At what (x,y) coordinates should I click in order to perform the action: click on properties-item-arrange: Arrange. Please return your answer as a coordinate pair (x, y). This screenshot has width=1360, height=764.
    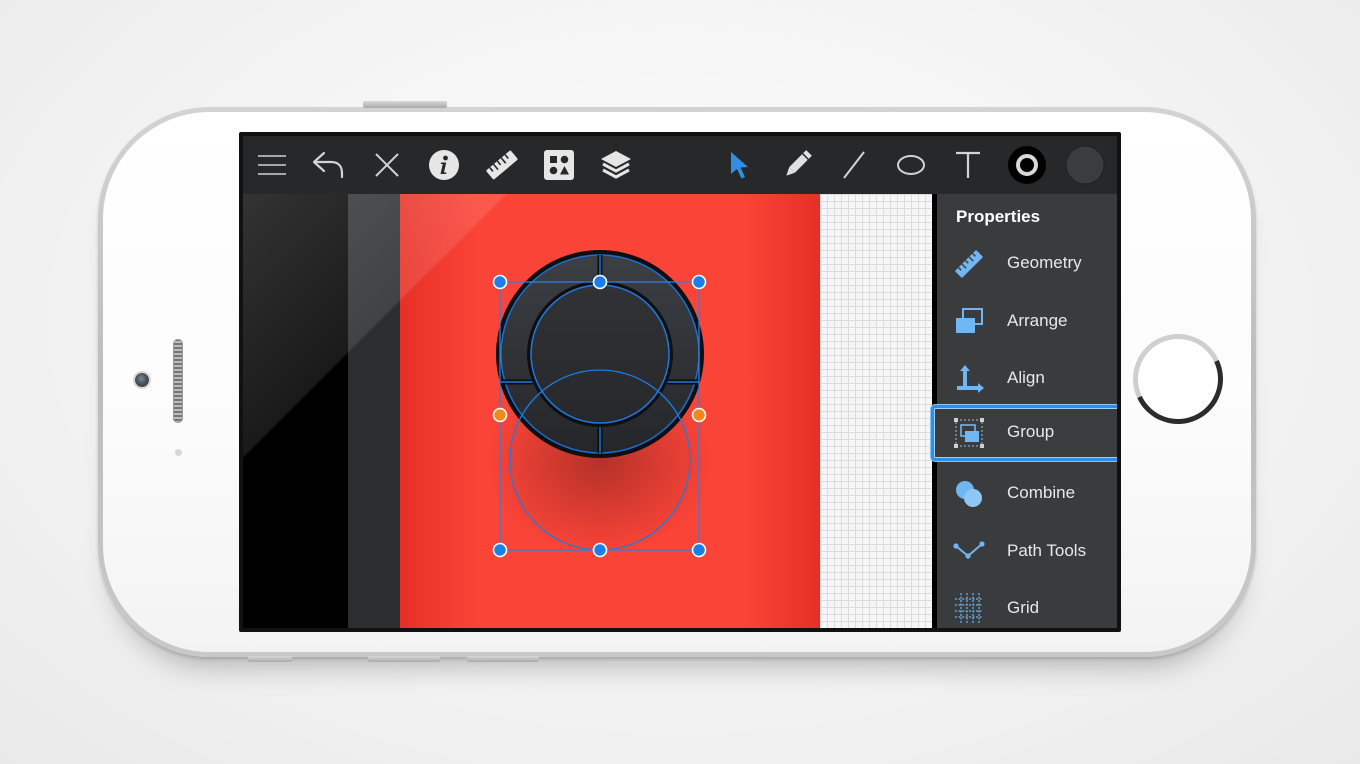
    Looking at the image, I should click on (1027, 322).